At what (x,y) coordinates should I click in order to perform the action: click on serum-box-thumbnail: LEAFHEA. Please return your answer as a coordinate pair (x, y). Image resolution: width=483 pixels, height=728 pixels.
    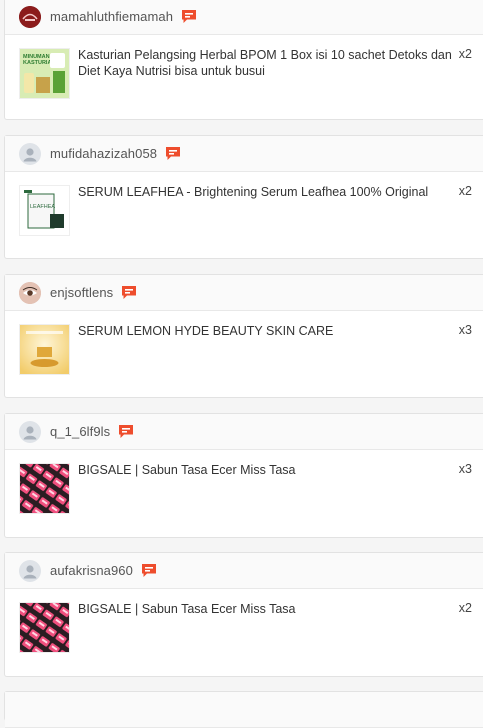
    Looking at the image, I should click on (44, 210).